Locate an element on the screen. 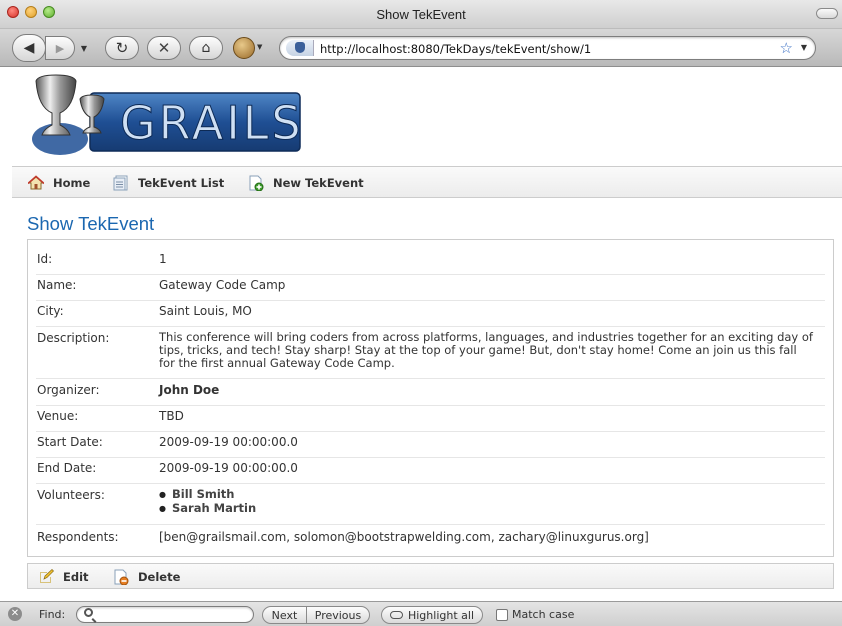 The height and width of the screenshot is (626, 842). history-dropdown: ▼ is located at coordinates (84, 48).